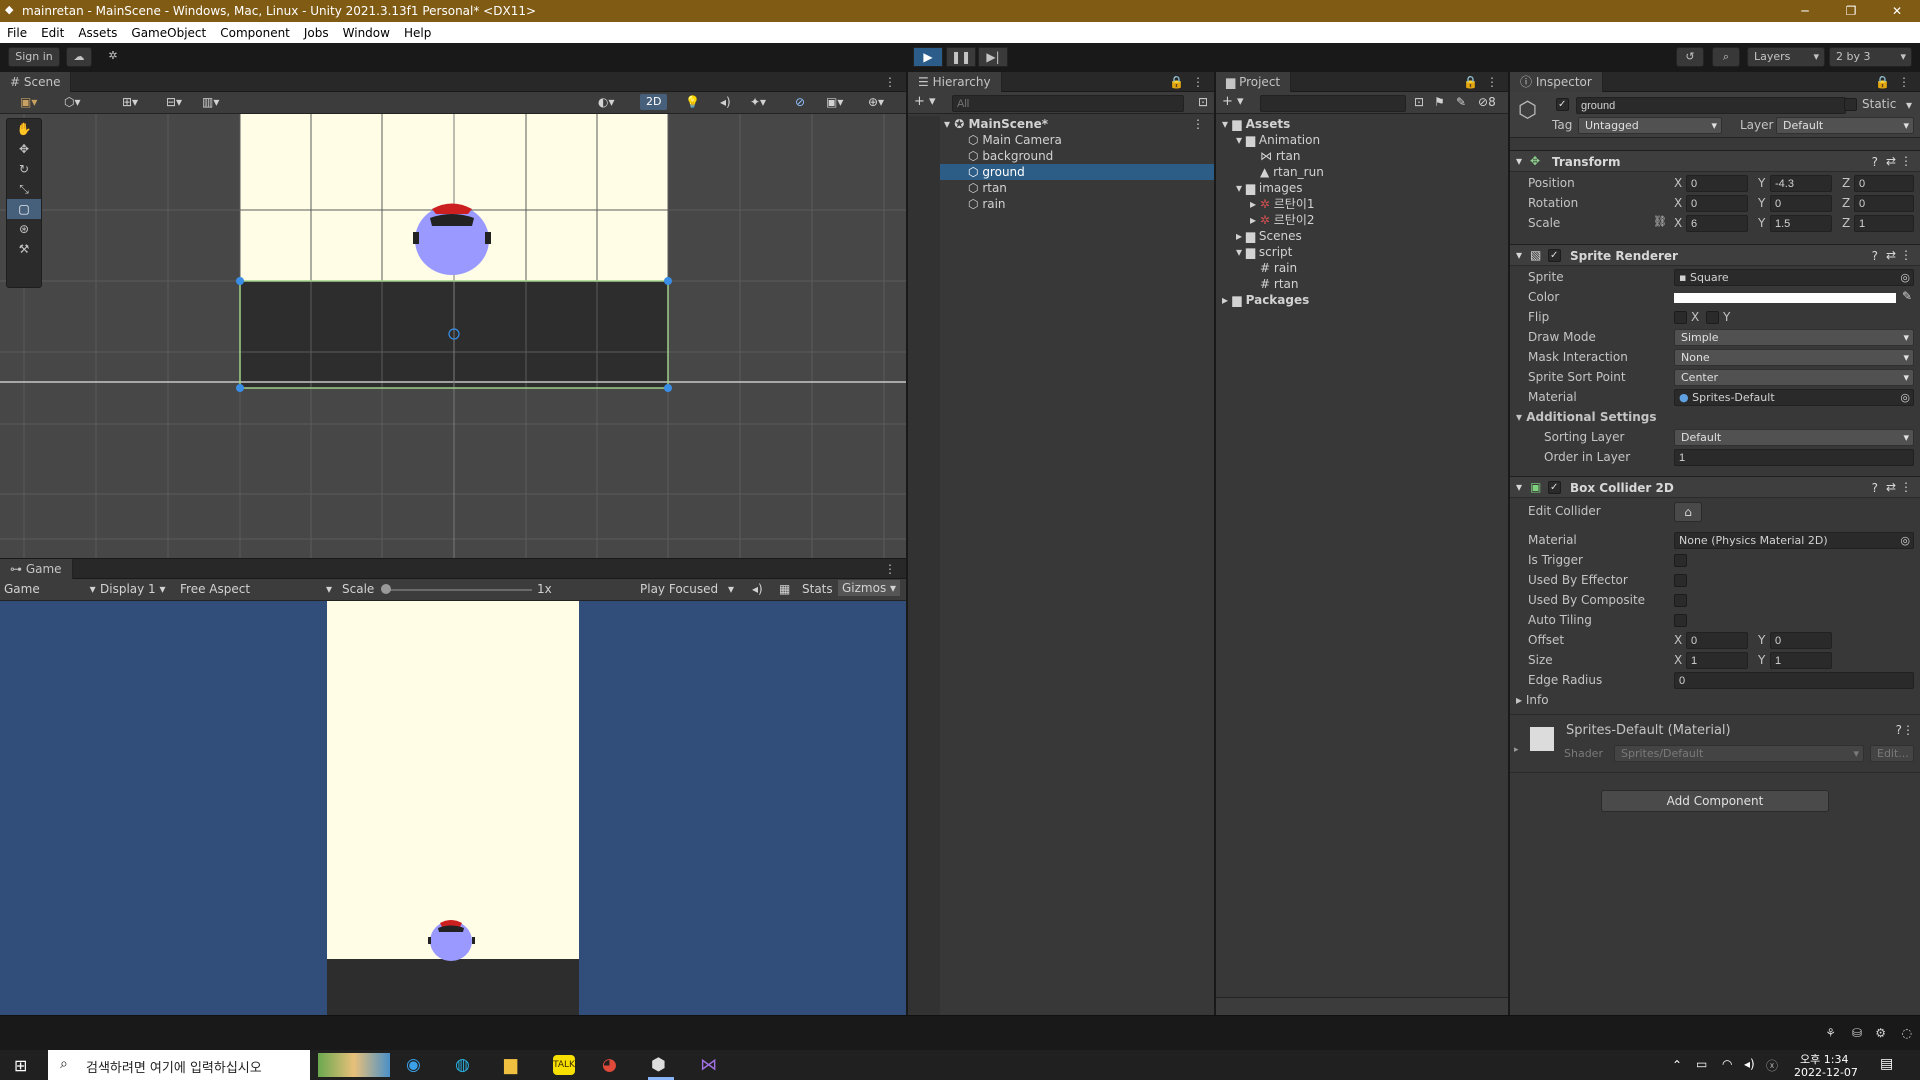 The height and width of the screenshot is (1080, 1920). I want to click on rotation-z-input, so click(1884, 203).